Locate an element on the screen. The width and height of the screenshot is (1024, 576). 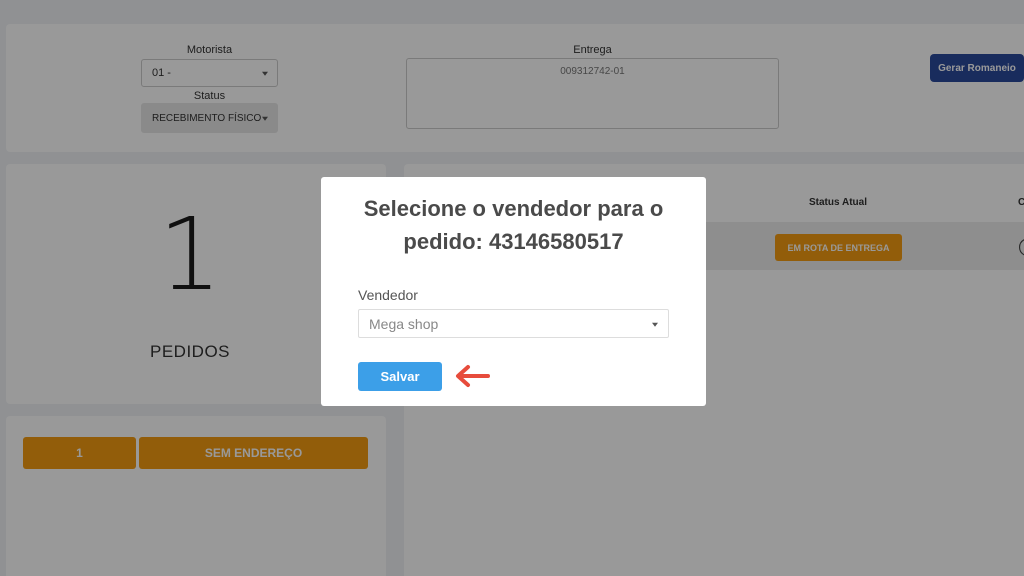
save-button: Salvar is located at coordinates (400, 376).